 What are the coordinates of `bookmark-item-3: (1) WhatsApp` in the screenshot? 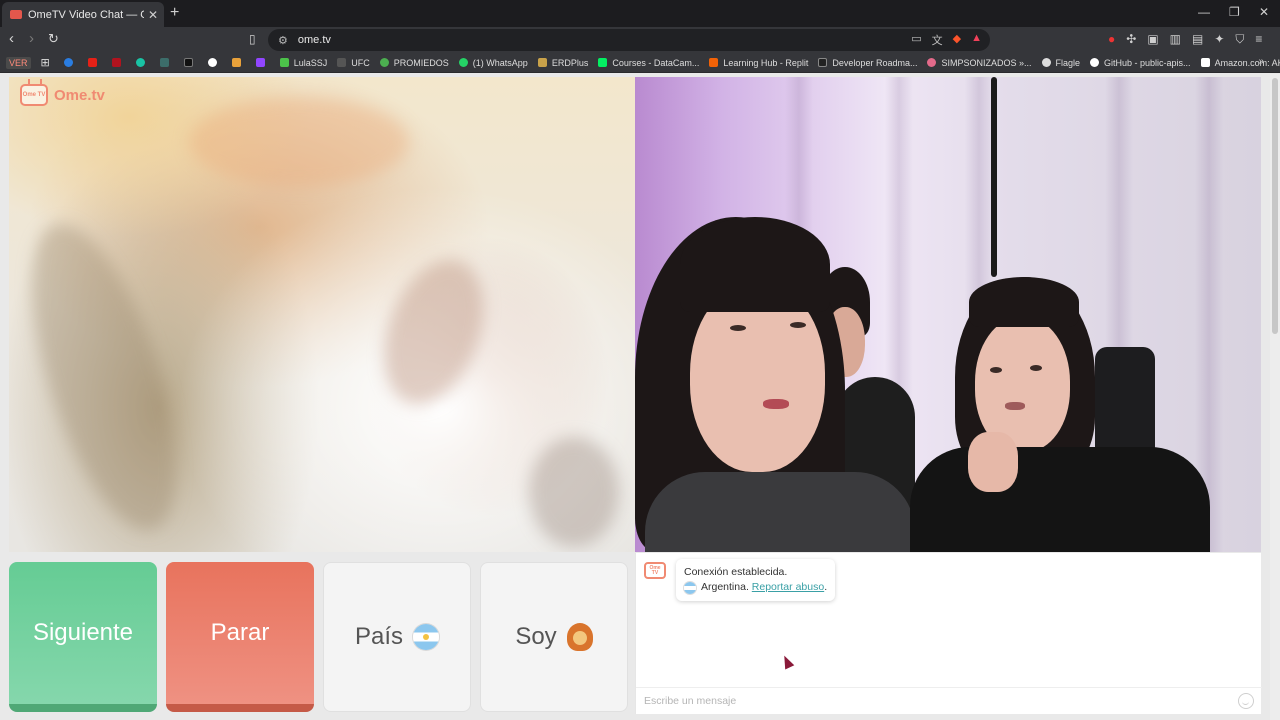 It's located at (493, 63).